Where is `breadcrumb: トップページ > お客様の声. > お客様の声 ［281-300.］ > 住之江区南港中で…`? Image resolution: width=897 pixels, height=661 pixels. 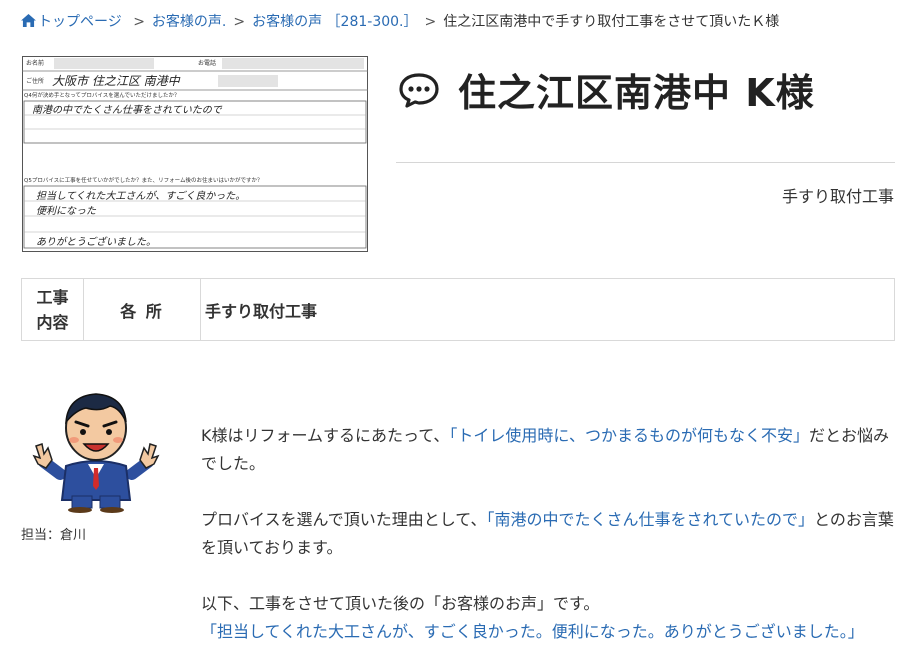
breadcrumb: トップページ > お客様の声. > お客様の声 ［281-300.］ > 住之江区南港中で… is located at coordinates (400, 22).